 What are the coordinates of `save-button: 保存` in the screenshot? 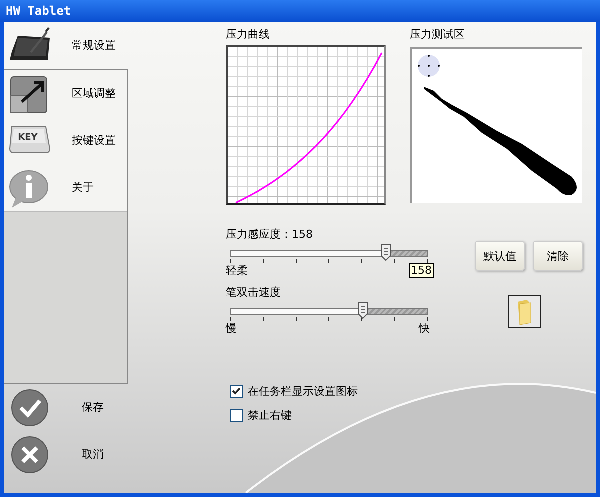 It's located at (66, 407).